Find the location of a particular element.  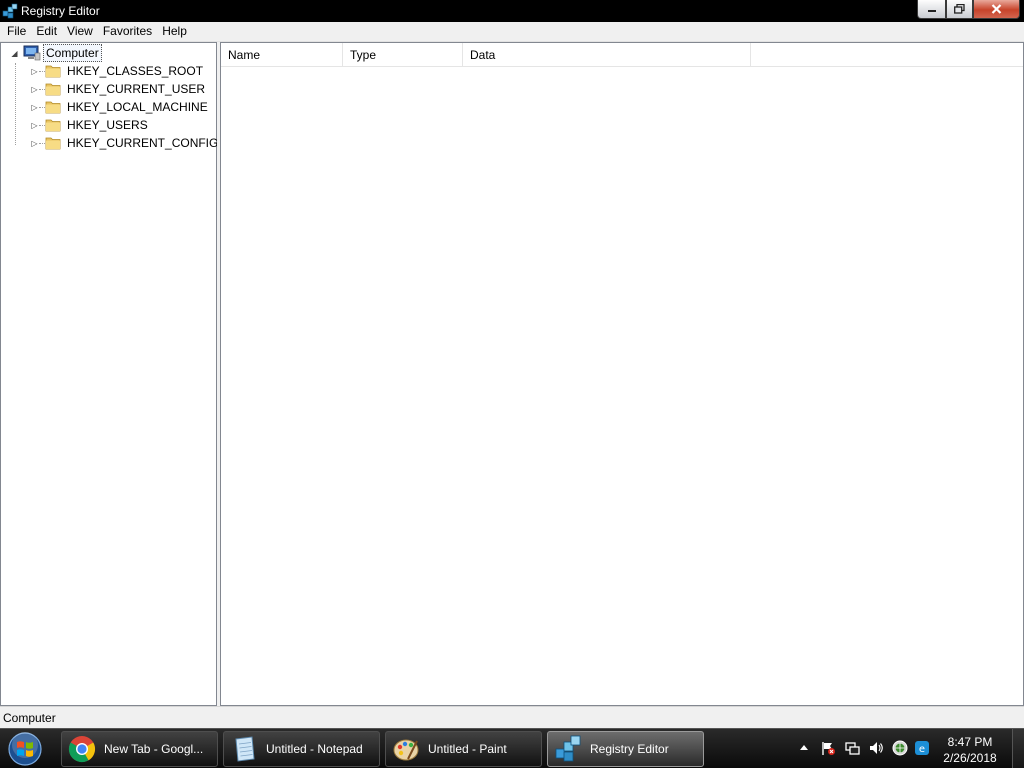

restore-button is located at coordinates (959, 9).